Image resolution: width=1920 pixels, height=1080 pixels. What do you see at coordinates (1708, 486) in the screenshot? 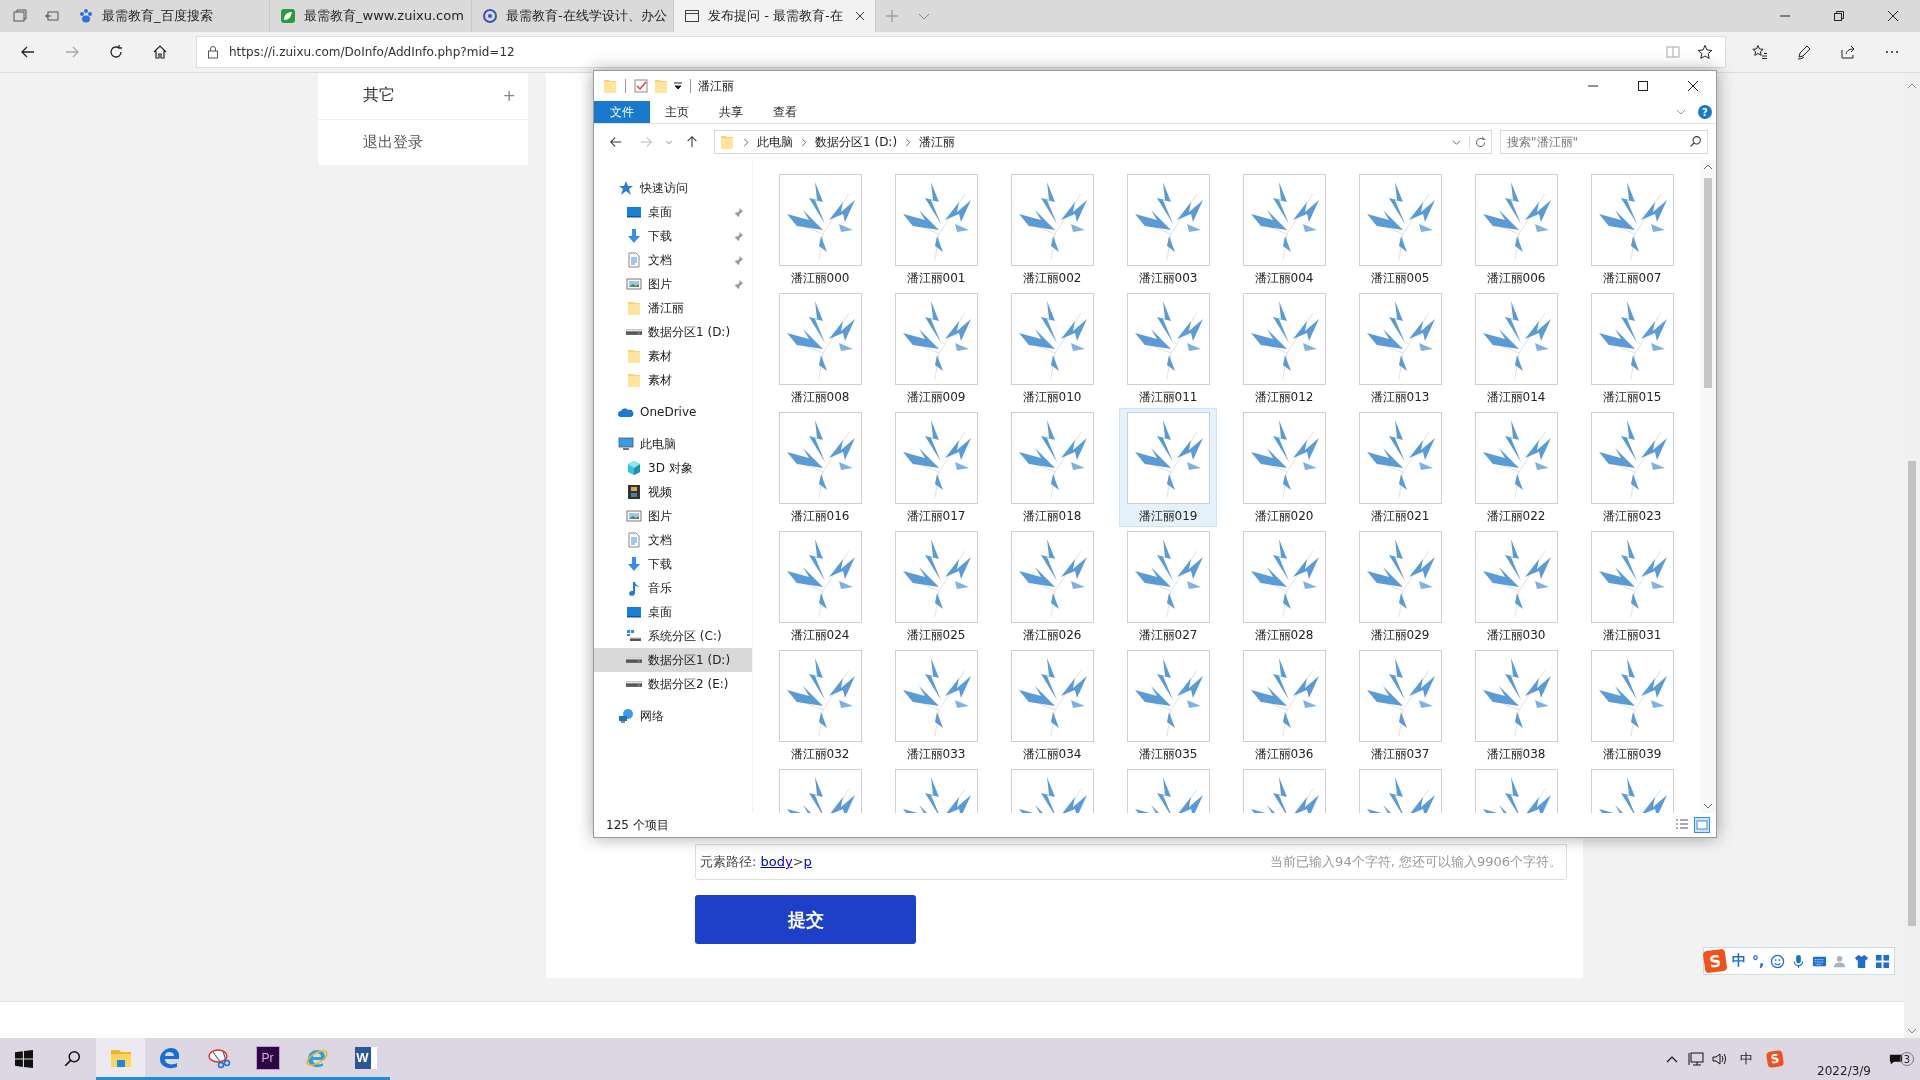
I see `scrollbar` at bounding box center [1708, 486].